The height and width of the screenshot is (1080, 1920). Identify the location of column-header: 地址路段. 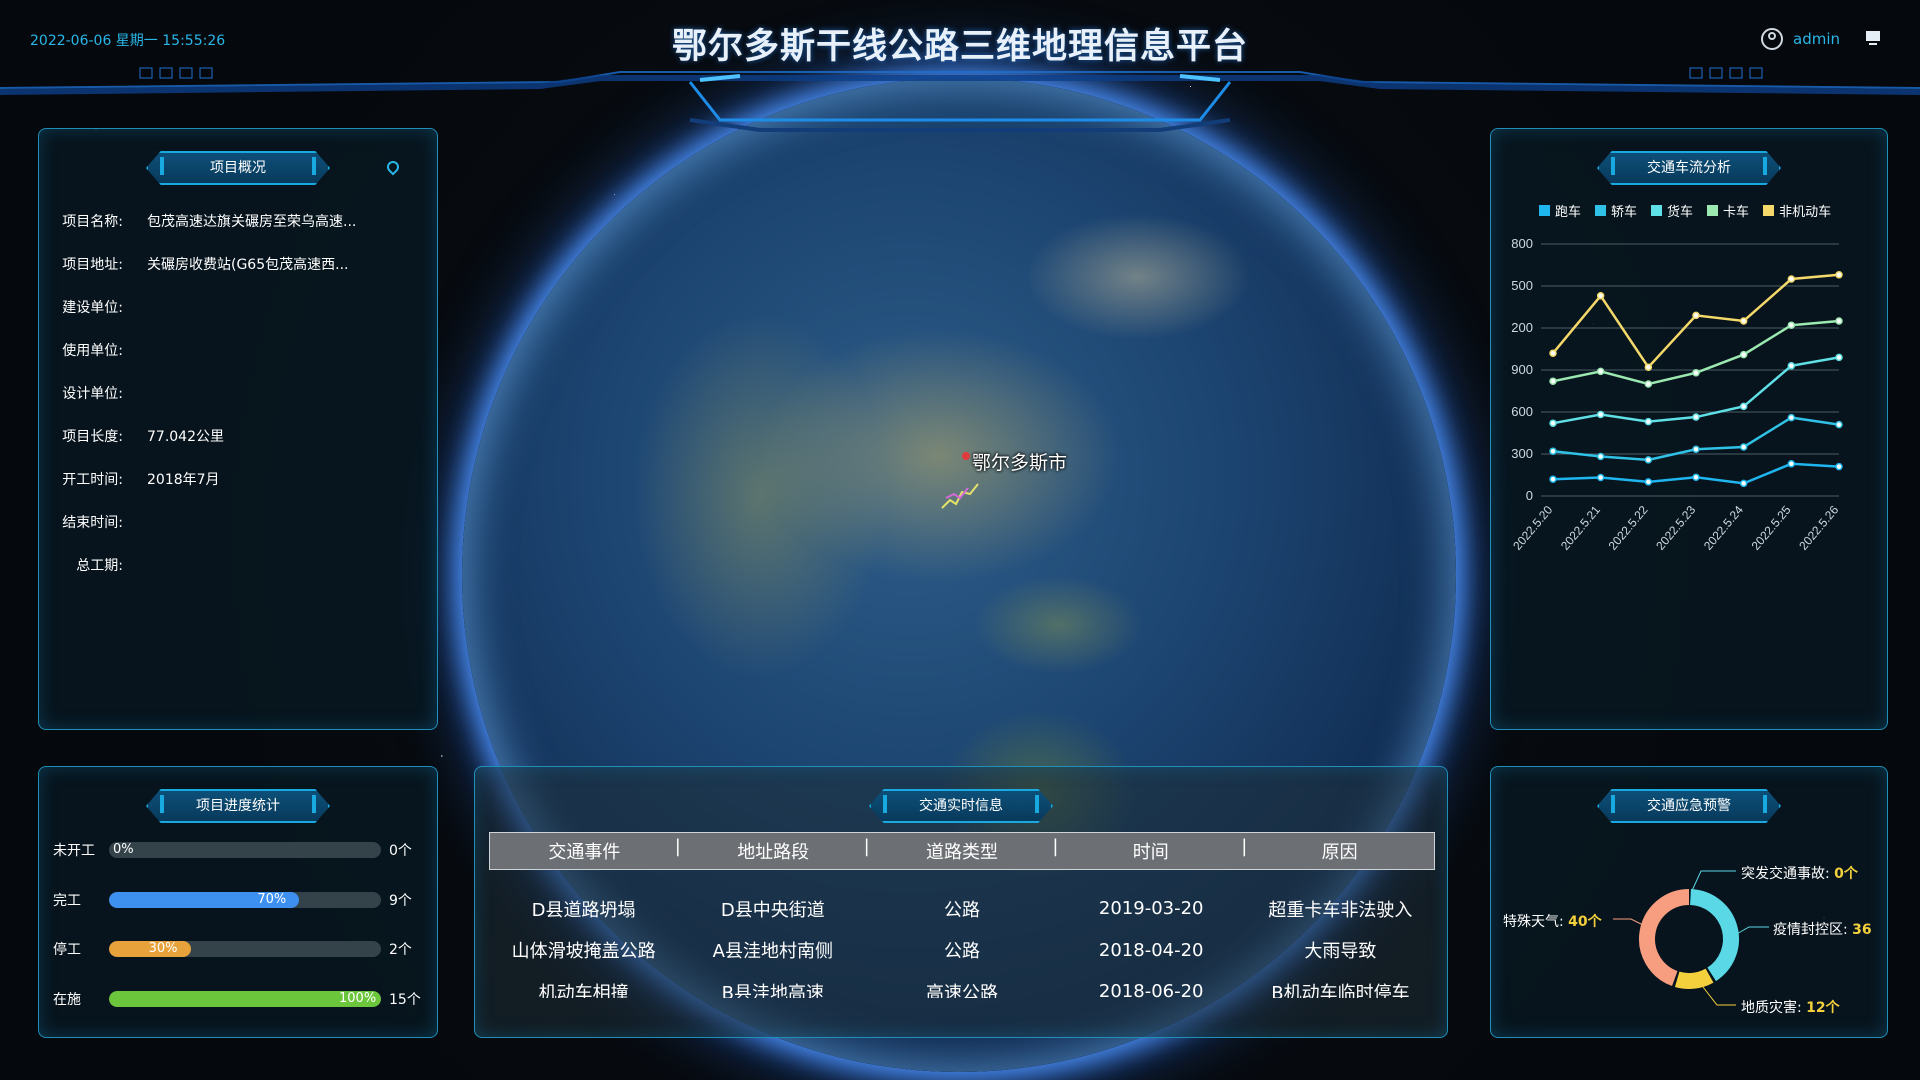
(771, 850).